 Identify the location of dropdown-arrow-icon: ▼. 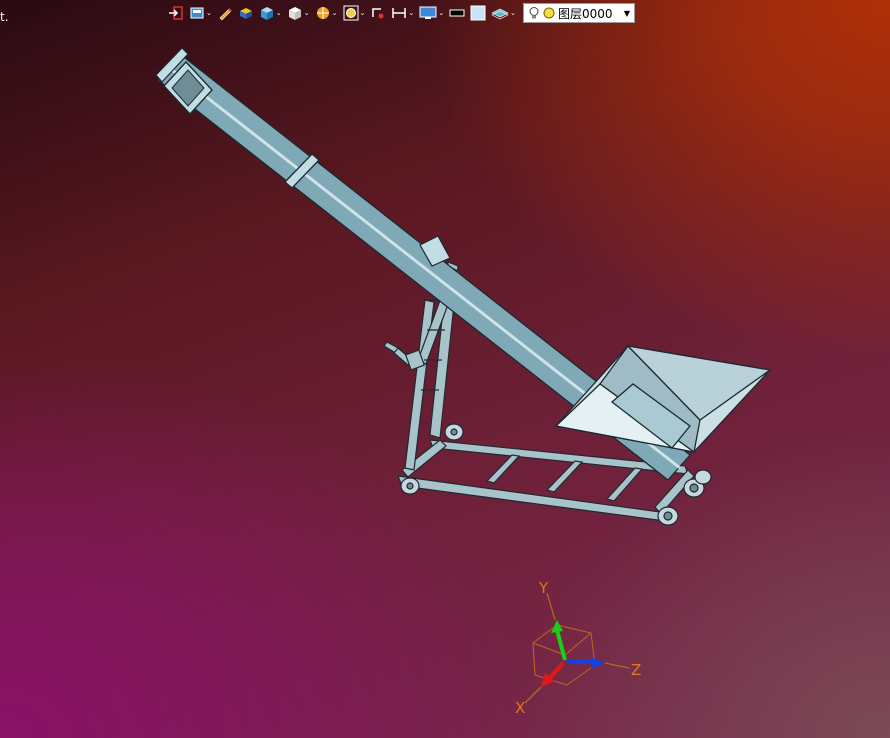
(626, 13).